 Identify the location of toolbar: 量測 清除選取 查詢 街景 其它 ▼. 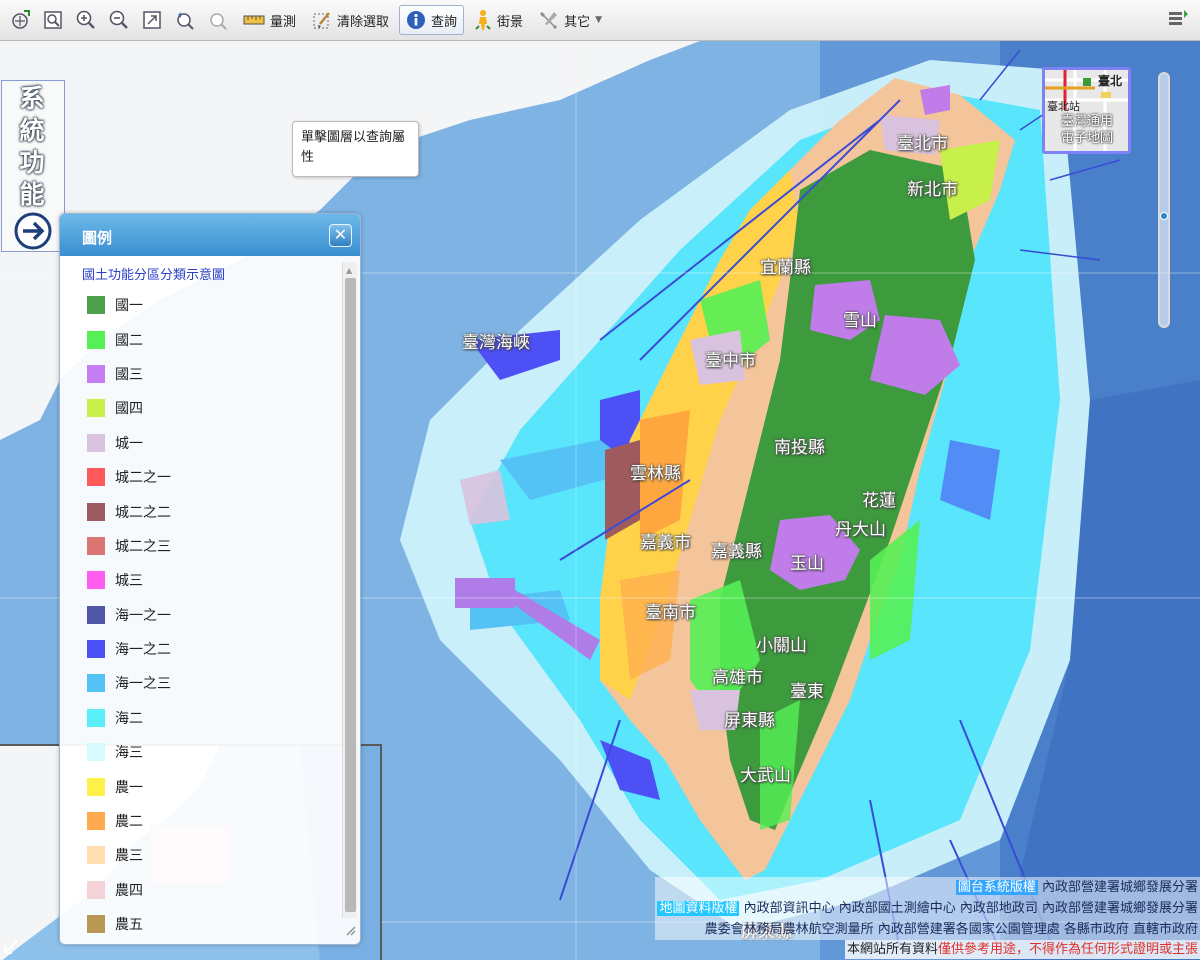
(600, 20).